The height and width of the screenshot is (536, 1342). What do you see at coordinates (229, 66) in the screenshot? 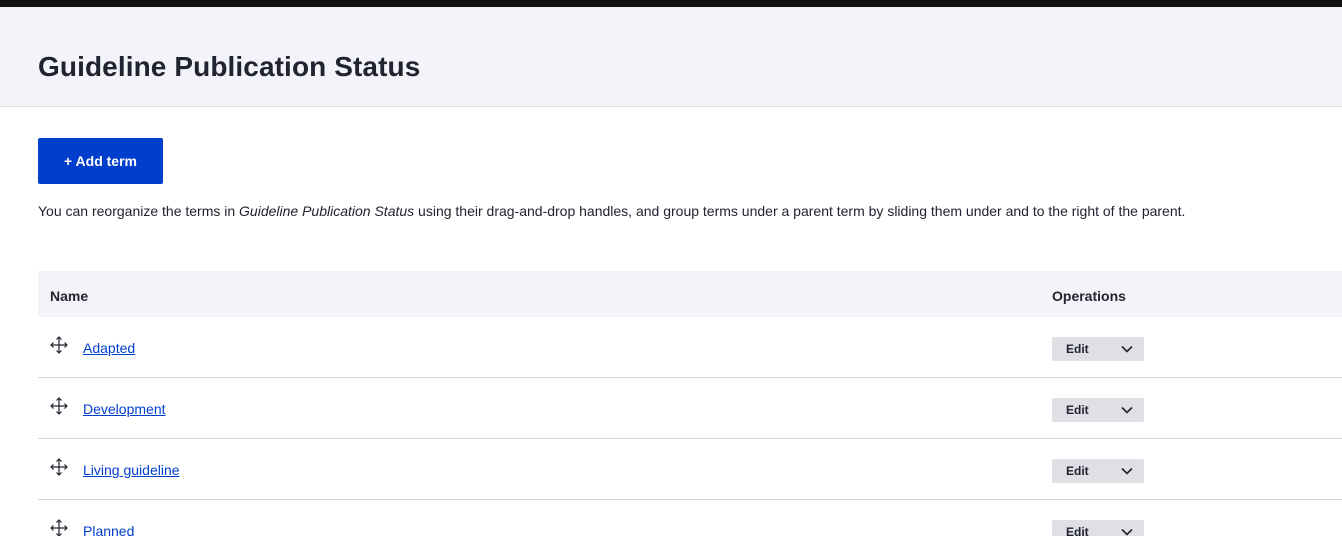
I see `page-title: Guideline Publication Status` at bounding box center [229, 66].